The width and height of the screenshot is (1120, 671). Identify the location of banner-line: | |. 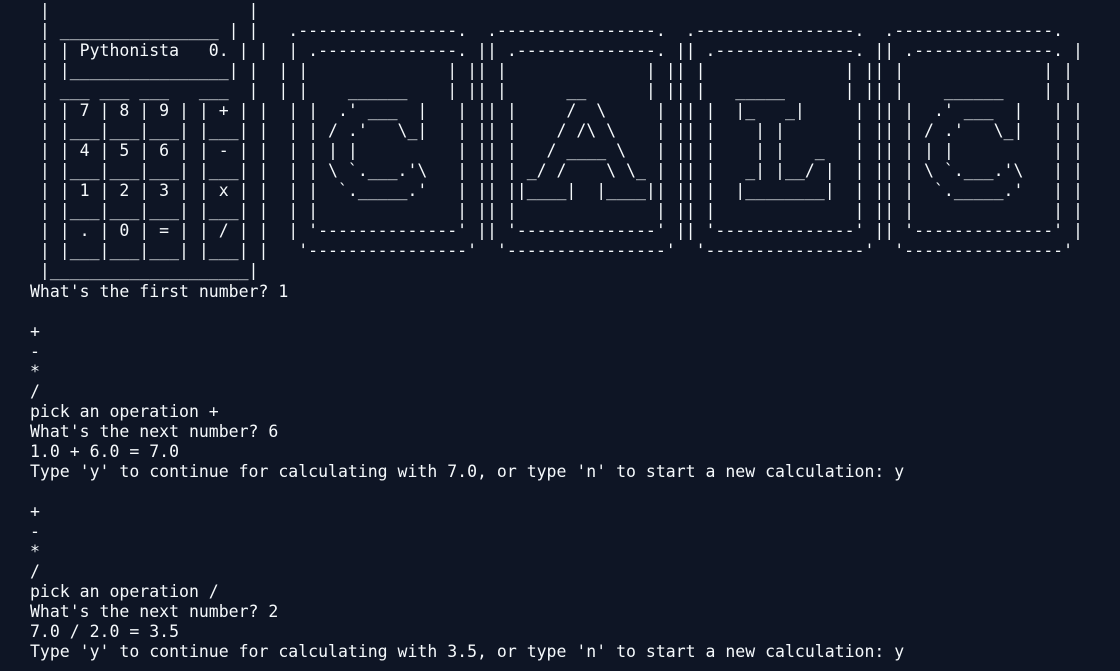
(144, 10).